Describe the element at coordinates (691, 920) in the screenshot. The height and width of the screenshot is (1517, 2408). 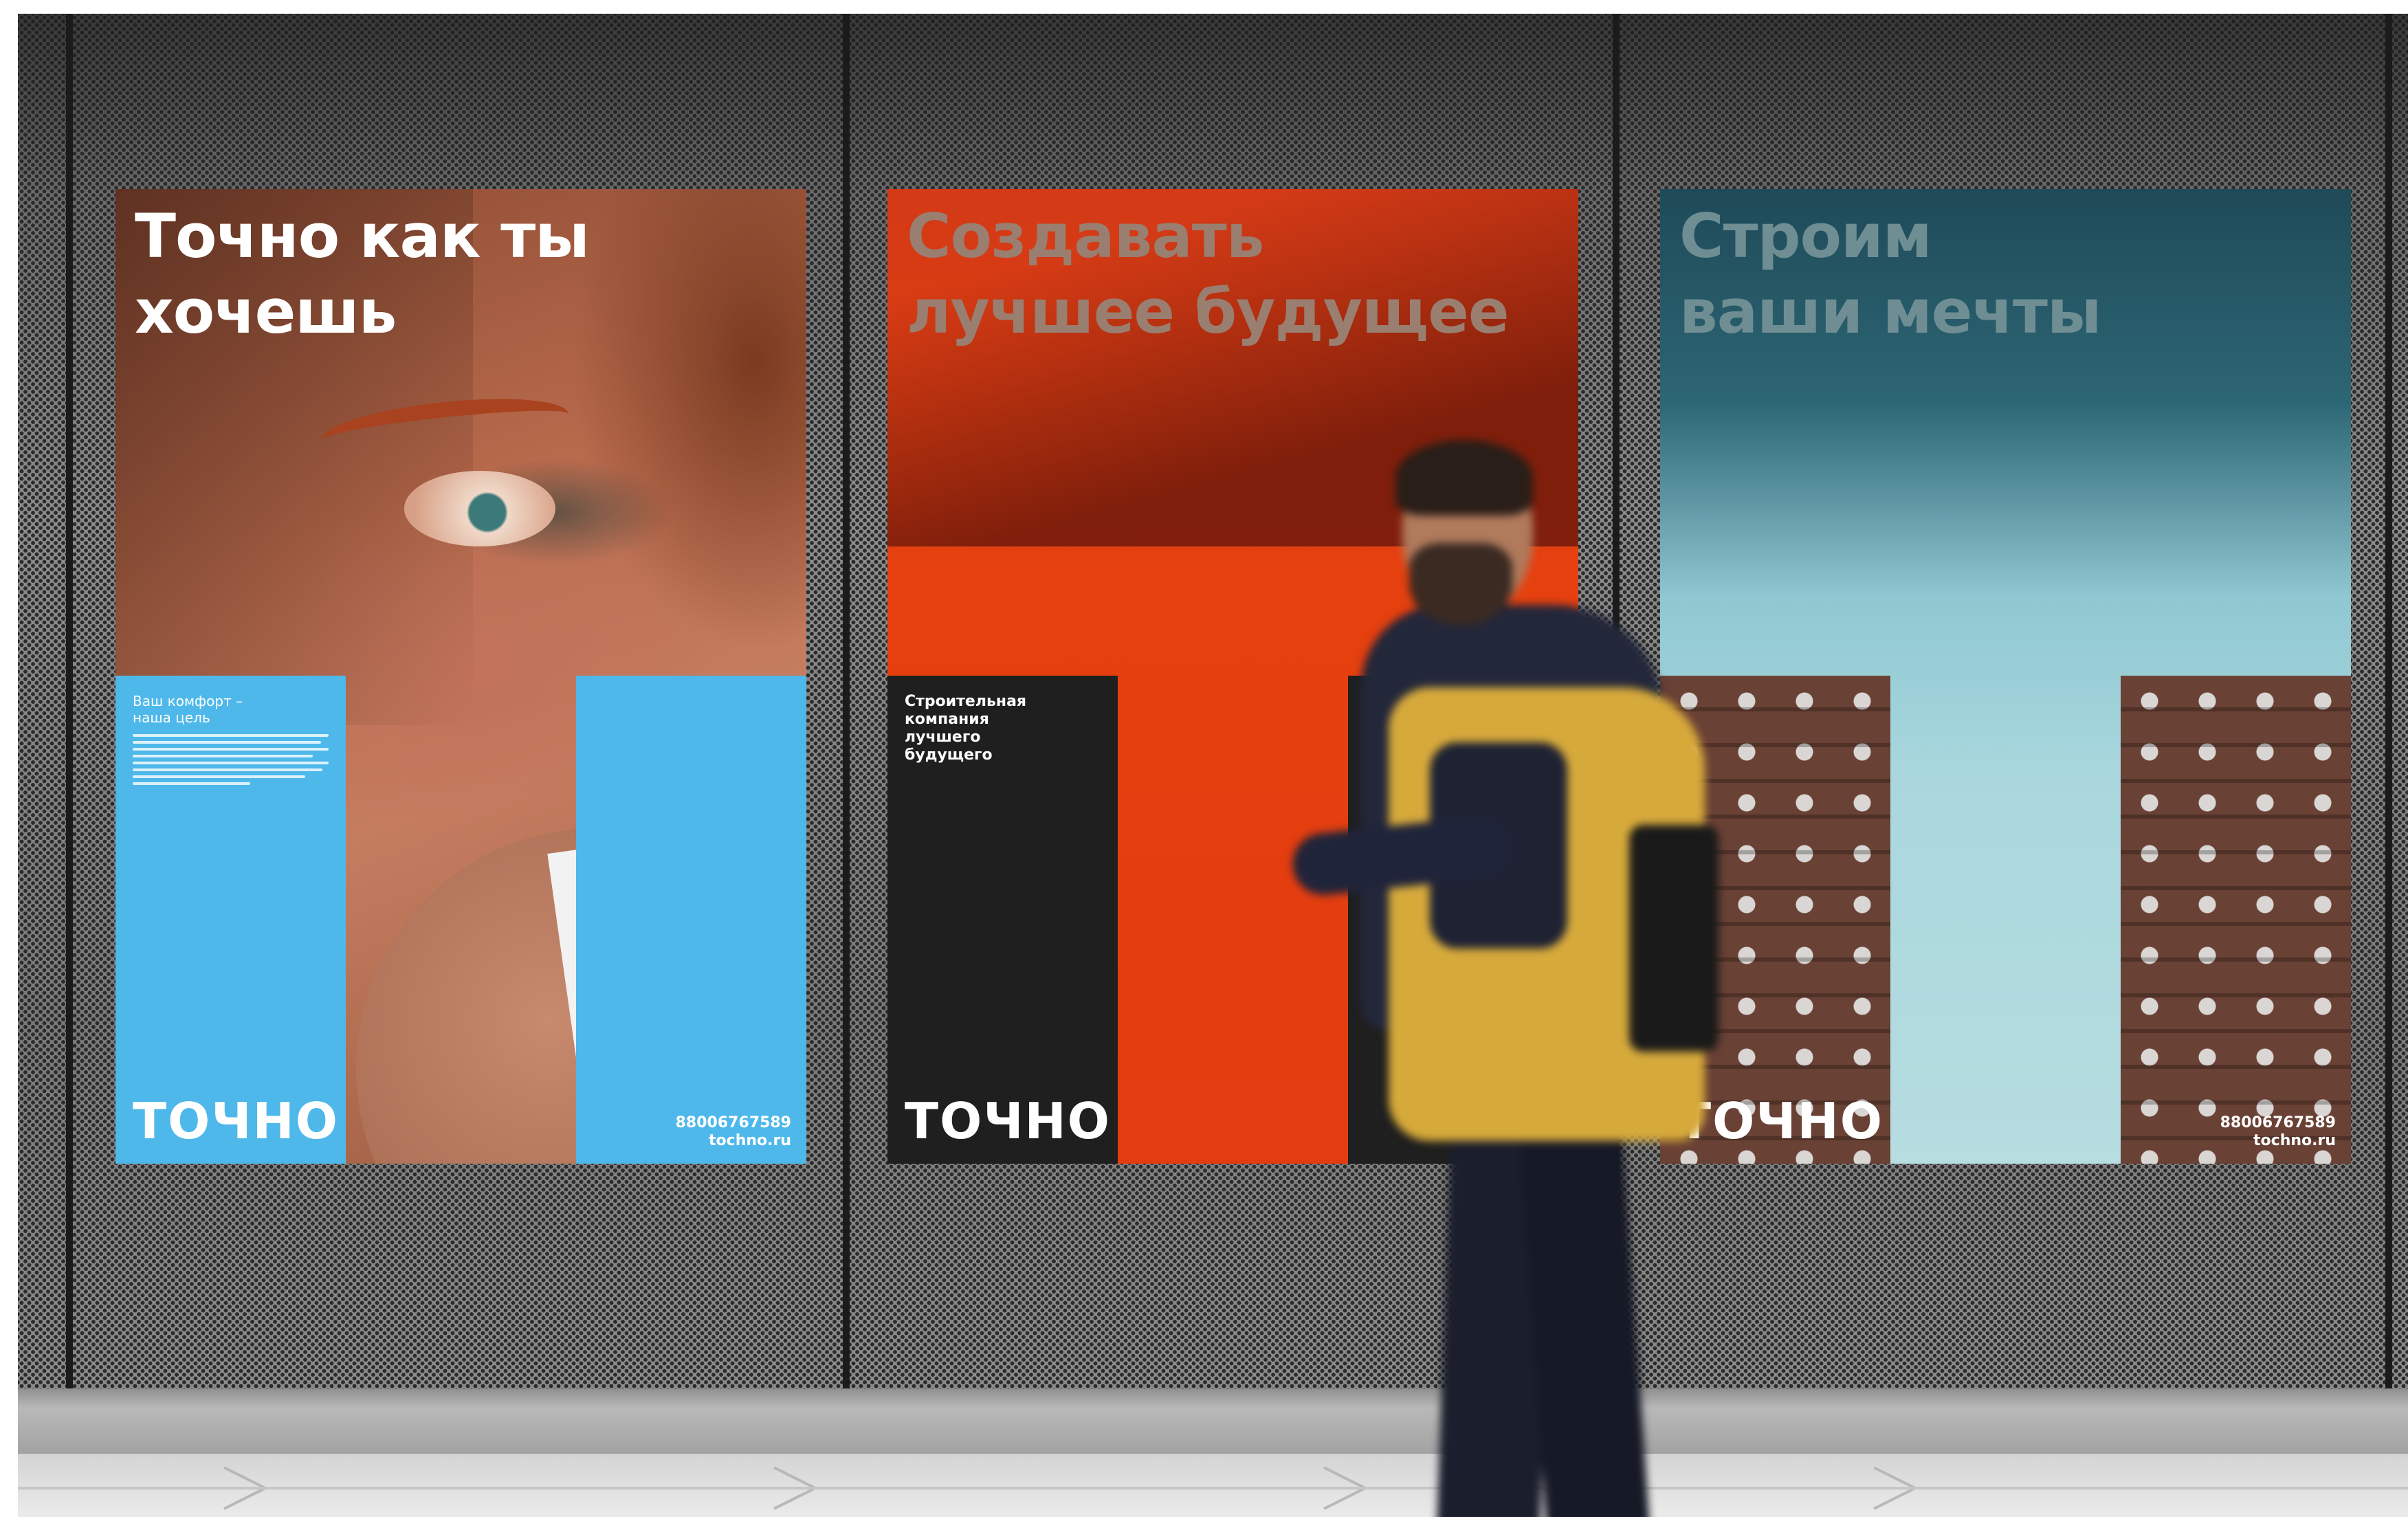
I see `blue-panel-right: 88006767589 tochno.ru` at that location.